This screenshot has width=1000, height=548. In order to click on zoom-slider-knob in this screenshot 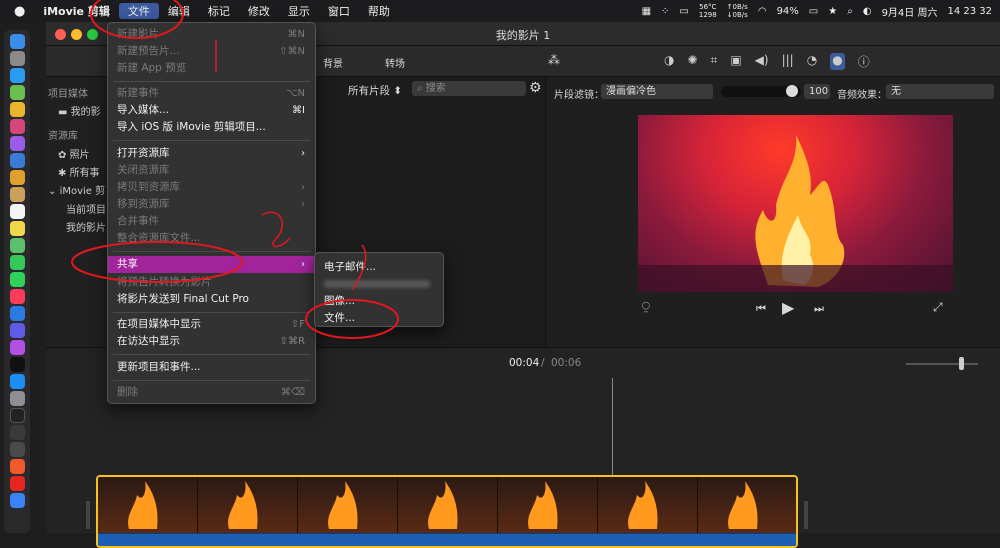, I will do `click(961, 363)`.